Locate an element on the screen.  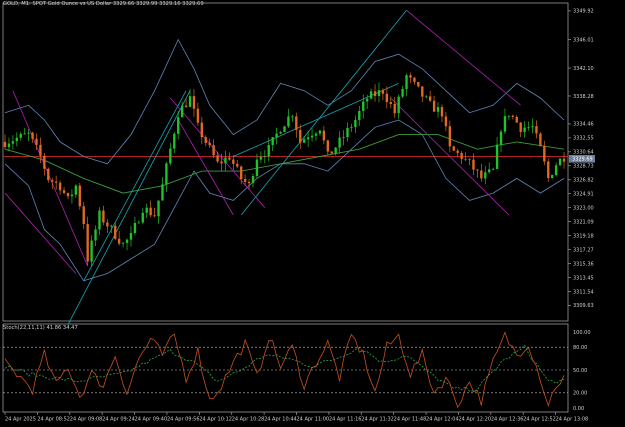
stochastic-label: Stoch(22,11,11) 41.86 34.47 is located at coordinates (40, 328).